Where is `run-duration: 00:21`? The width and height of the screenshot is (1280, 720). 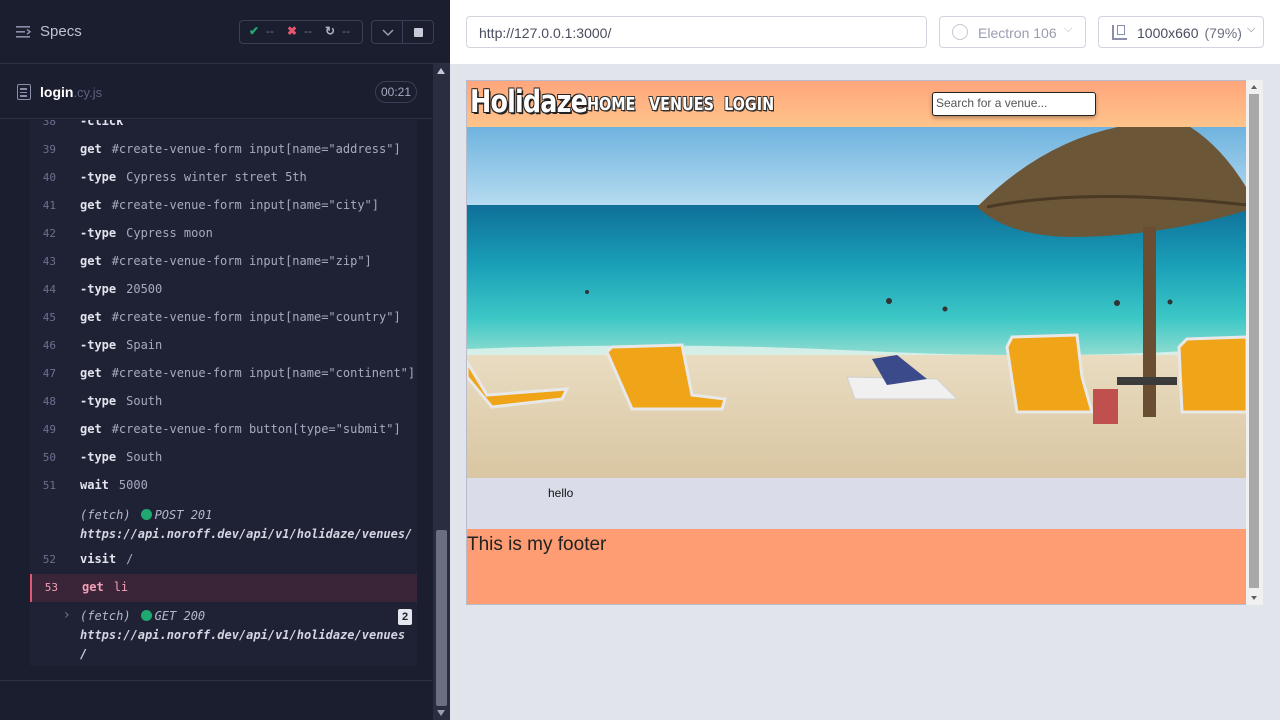 run-duration: 00:21 is located at coordinates (396, 92).